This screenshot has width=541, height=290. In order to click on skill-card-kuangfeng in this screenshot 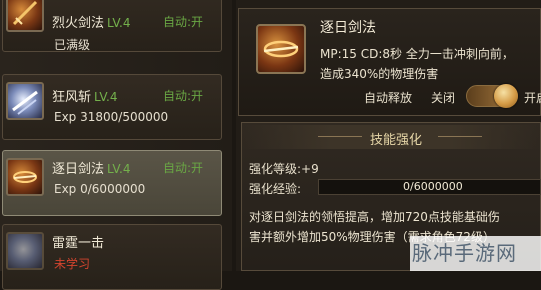, I will do `click(112, 107)`.